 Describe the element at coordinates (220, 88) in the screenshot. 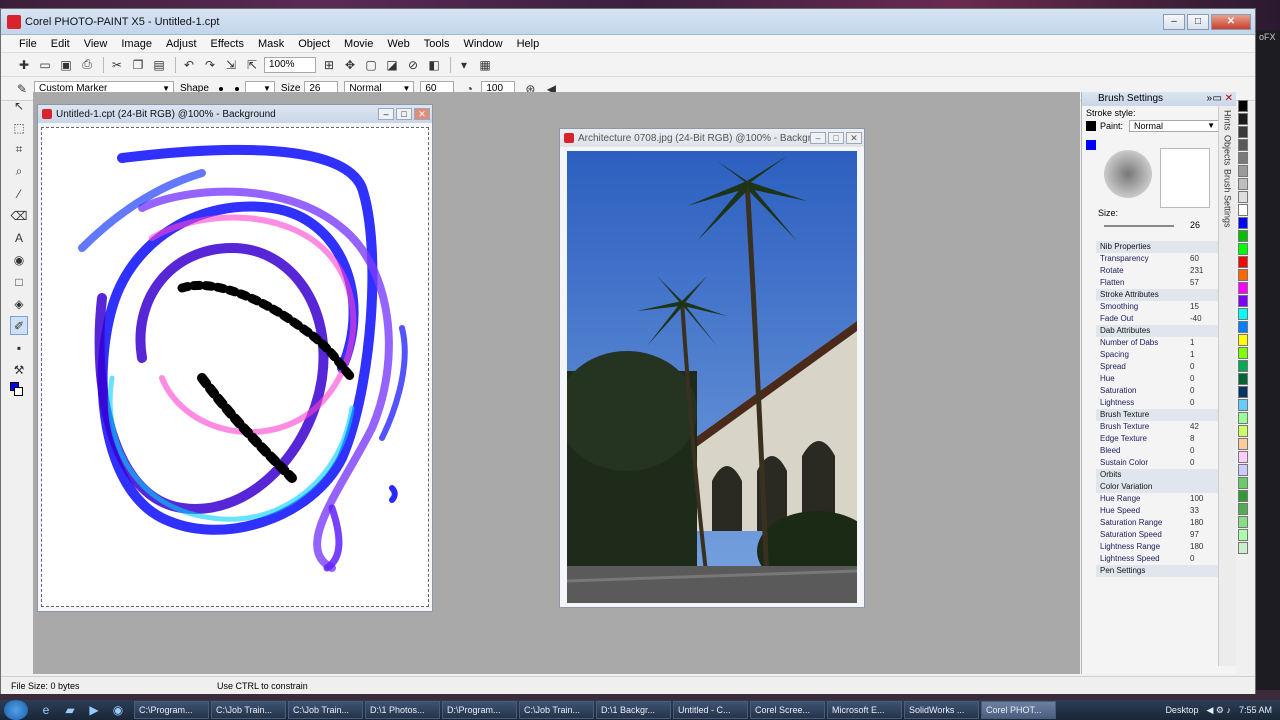

I see `round-shape-icon` at that location.